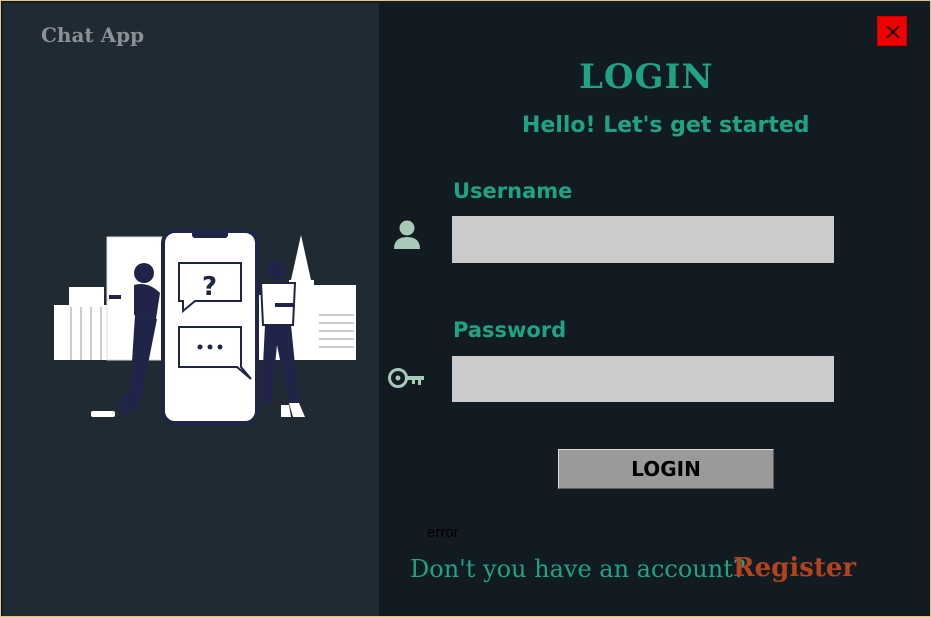 The height and width of the screenshot is (617, 931). I want to click on user-icon, so click(407, 234).